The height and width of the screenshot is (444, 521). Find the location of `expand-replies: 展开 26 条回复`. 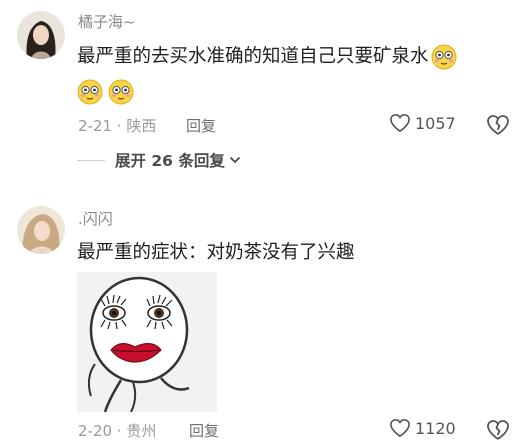

expand-replies: 展开 26 条回复 is located at coordinates (159, 160).